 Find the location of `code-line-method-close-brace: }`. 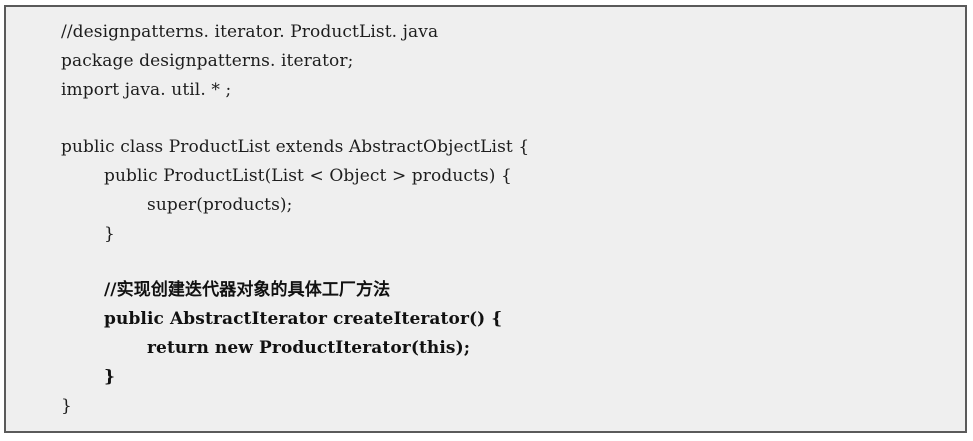

code-line-method-close-brace: } is located at coordinates (110, 377).